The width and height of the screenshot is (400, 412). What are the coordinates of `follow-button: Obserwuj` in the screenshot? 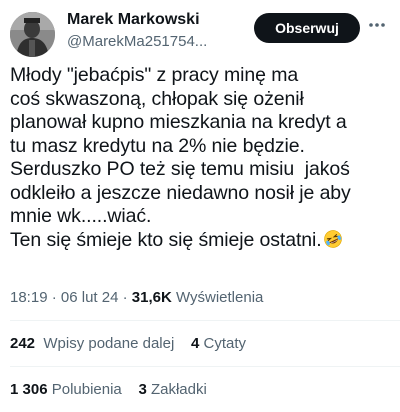 It's located at (307, 28).